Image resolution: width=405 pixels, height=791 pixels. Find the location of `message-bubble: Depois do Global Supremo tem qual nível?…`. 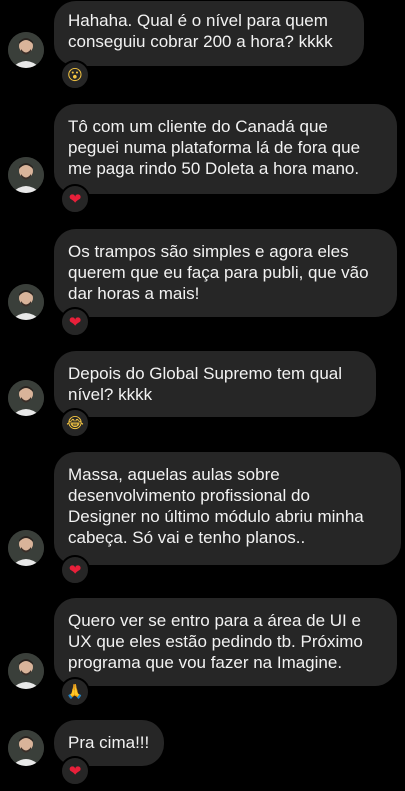

message-bubble: Depois do Global Supremo tem qual nível?… is located at coordinates (215, 384).